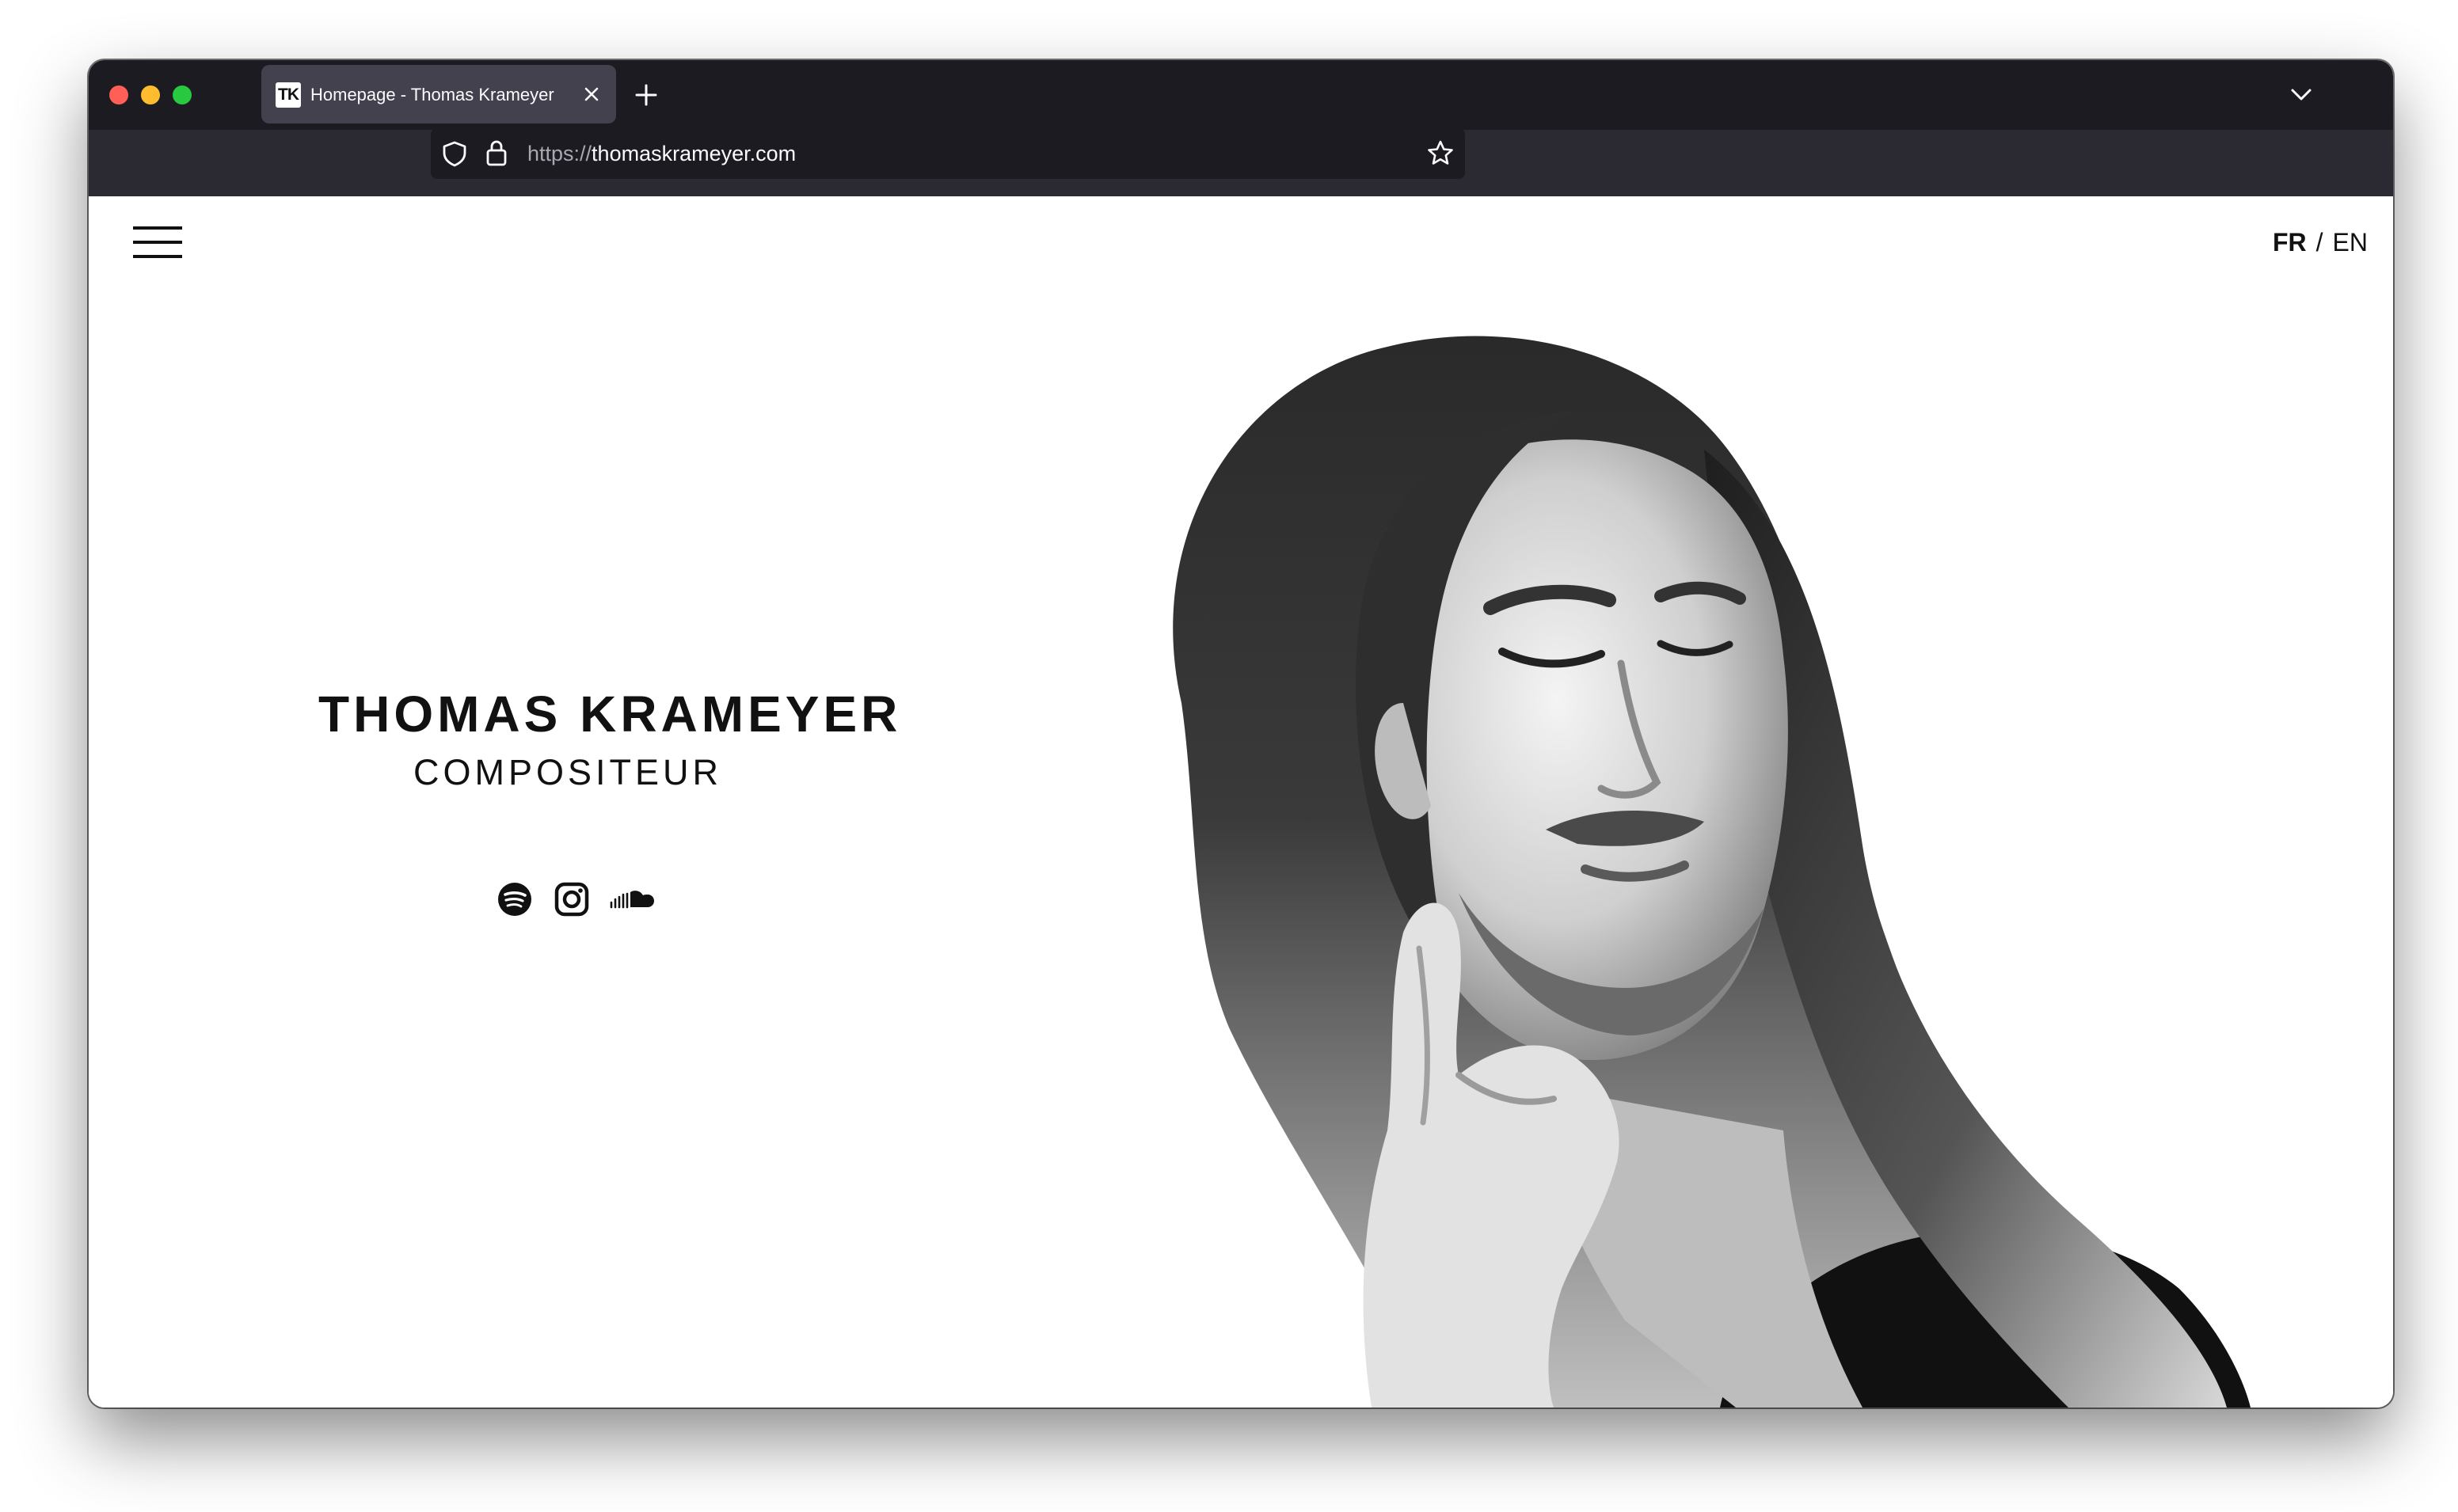 The height and width of the screenshot is (1512, 2458). What do you see at coordinates (454, 153) in the screenshot?
I see `tracking-protection-icon` at bounding box center [454, 153].